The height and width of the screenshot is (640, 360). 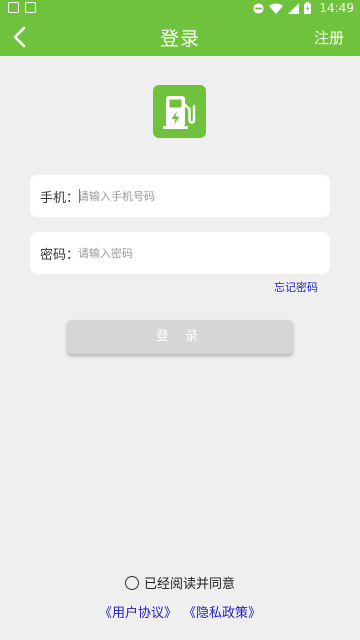 What do you see at coordinates (30, 7) in the screenshot?
I see `app-notification-icon` at bounding box center [30, 7].